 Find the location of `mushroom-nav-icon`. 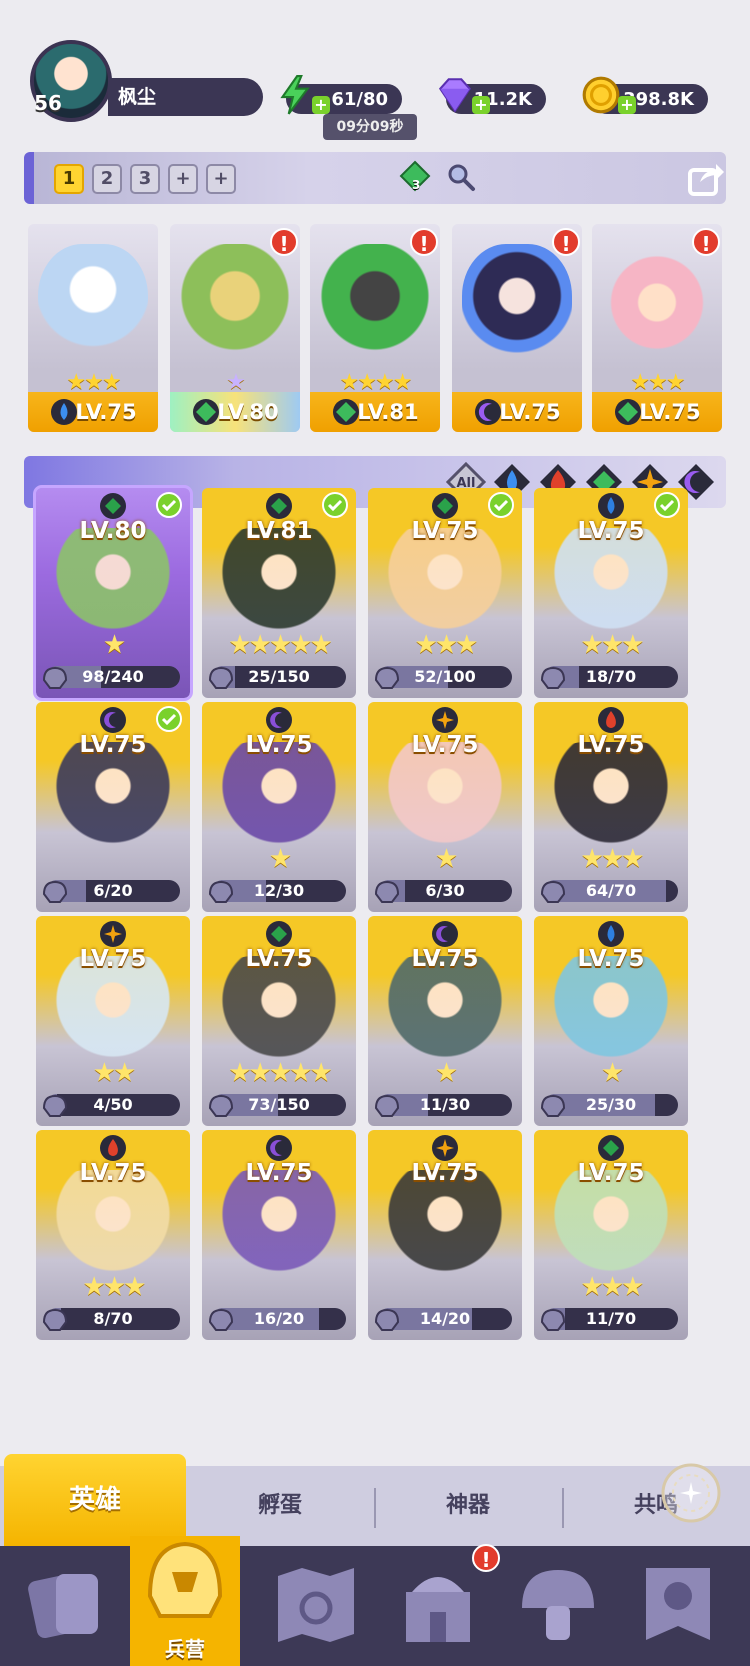

mushroom-nav-icon is located at coordinates (558, 1604).